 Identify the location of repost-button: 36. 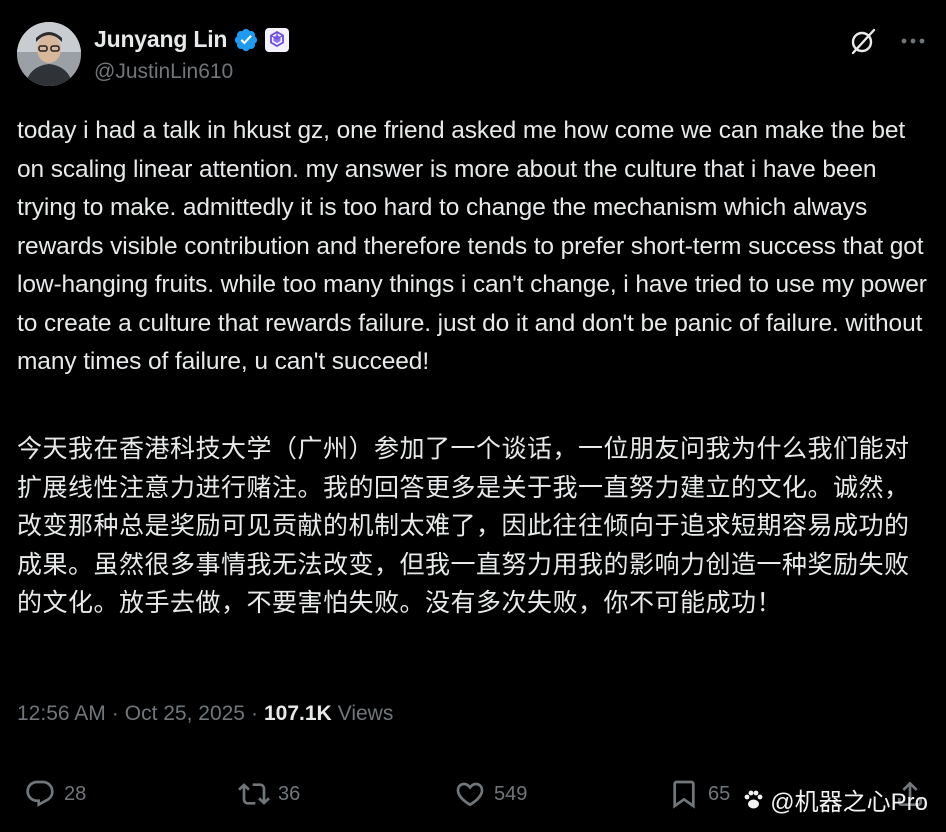
(269, 794).